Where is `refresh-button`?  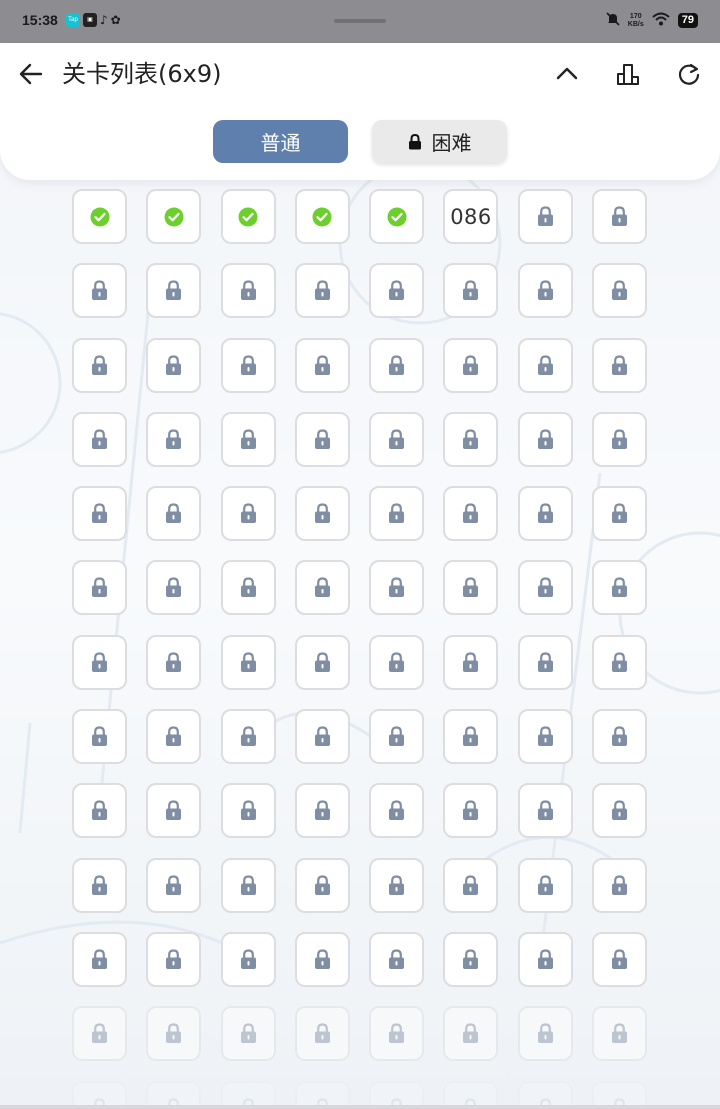
refresh-button is located at coordinates (689, 74).